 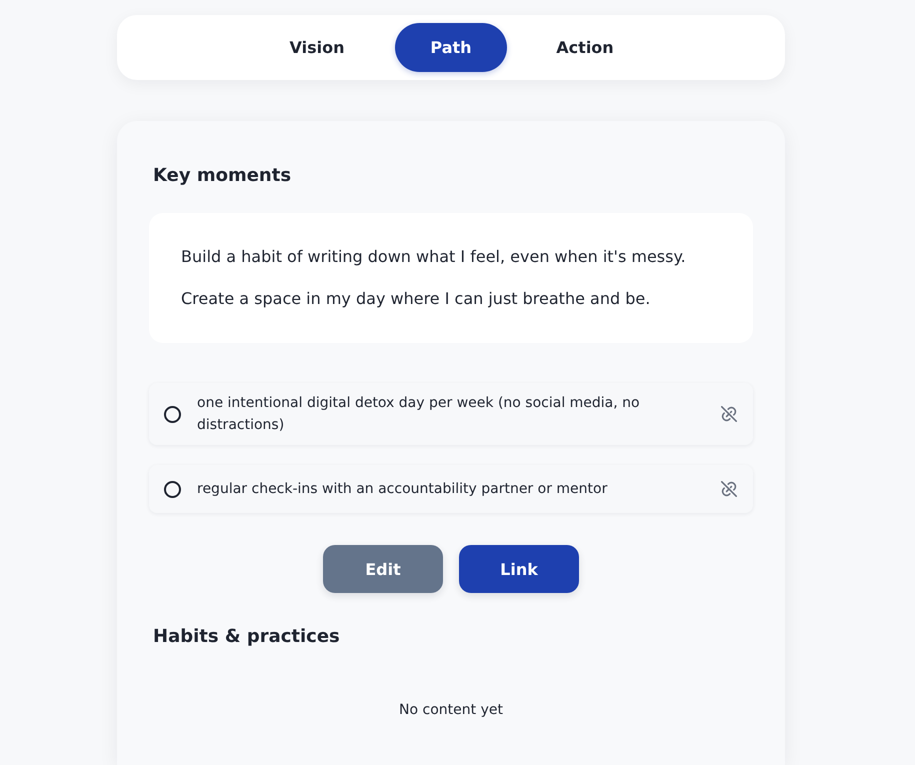 I want to click on statement-text: Create a space in my day where I can just breathe and be., so click(x=416, y=299).